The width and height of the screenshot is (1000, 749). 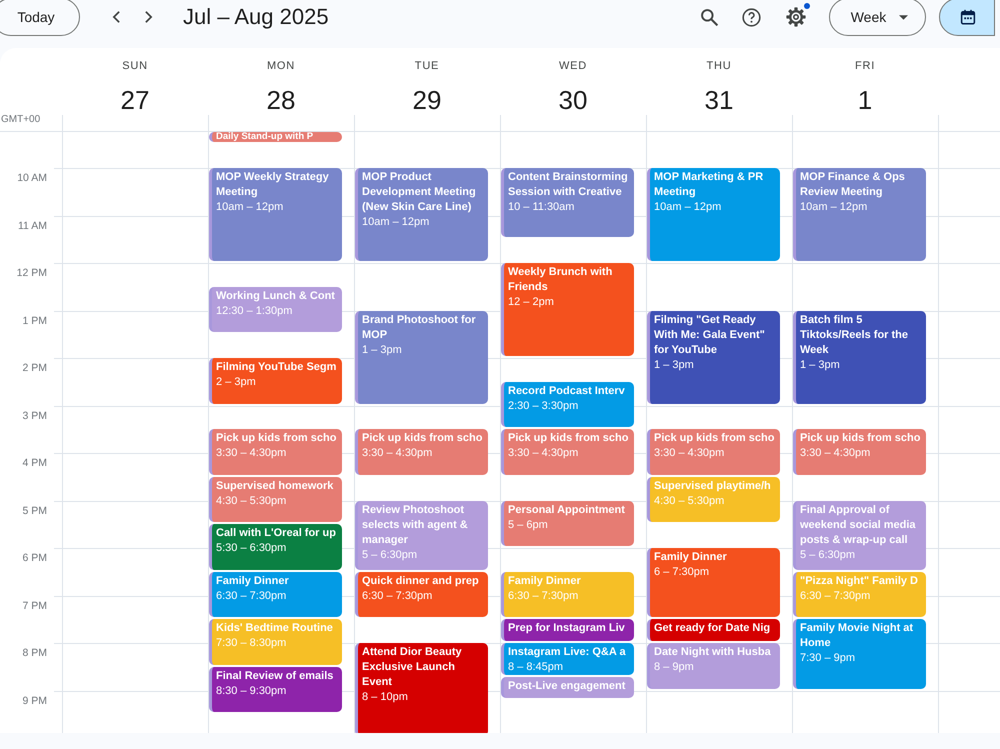 I want to click on event-title: Instagram Live: Q&A a, so click(x=567, y=652).